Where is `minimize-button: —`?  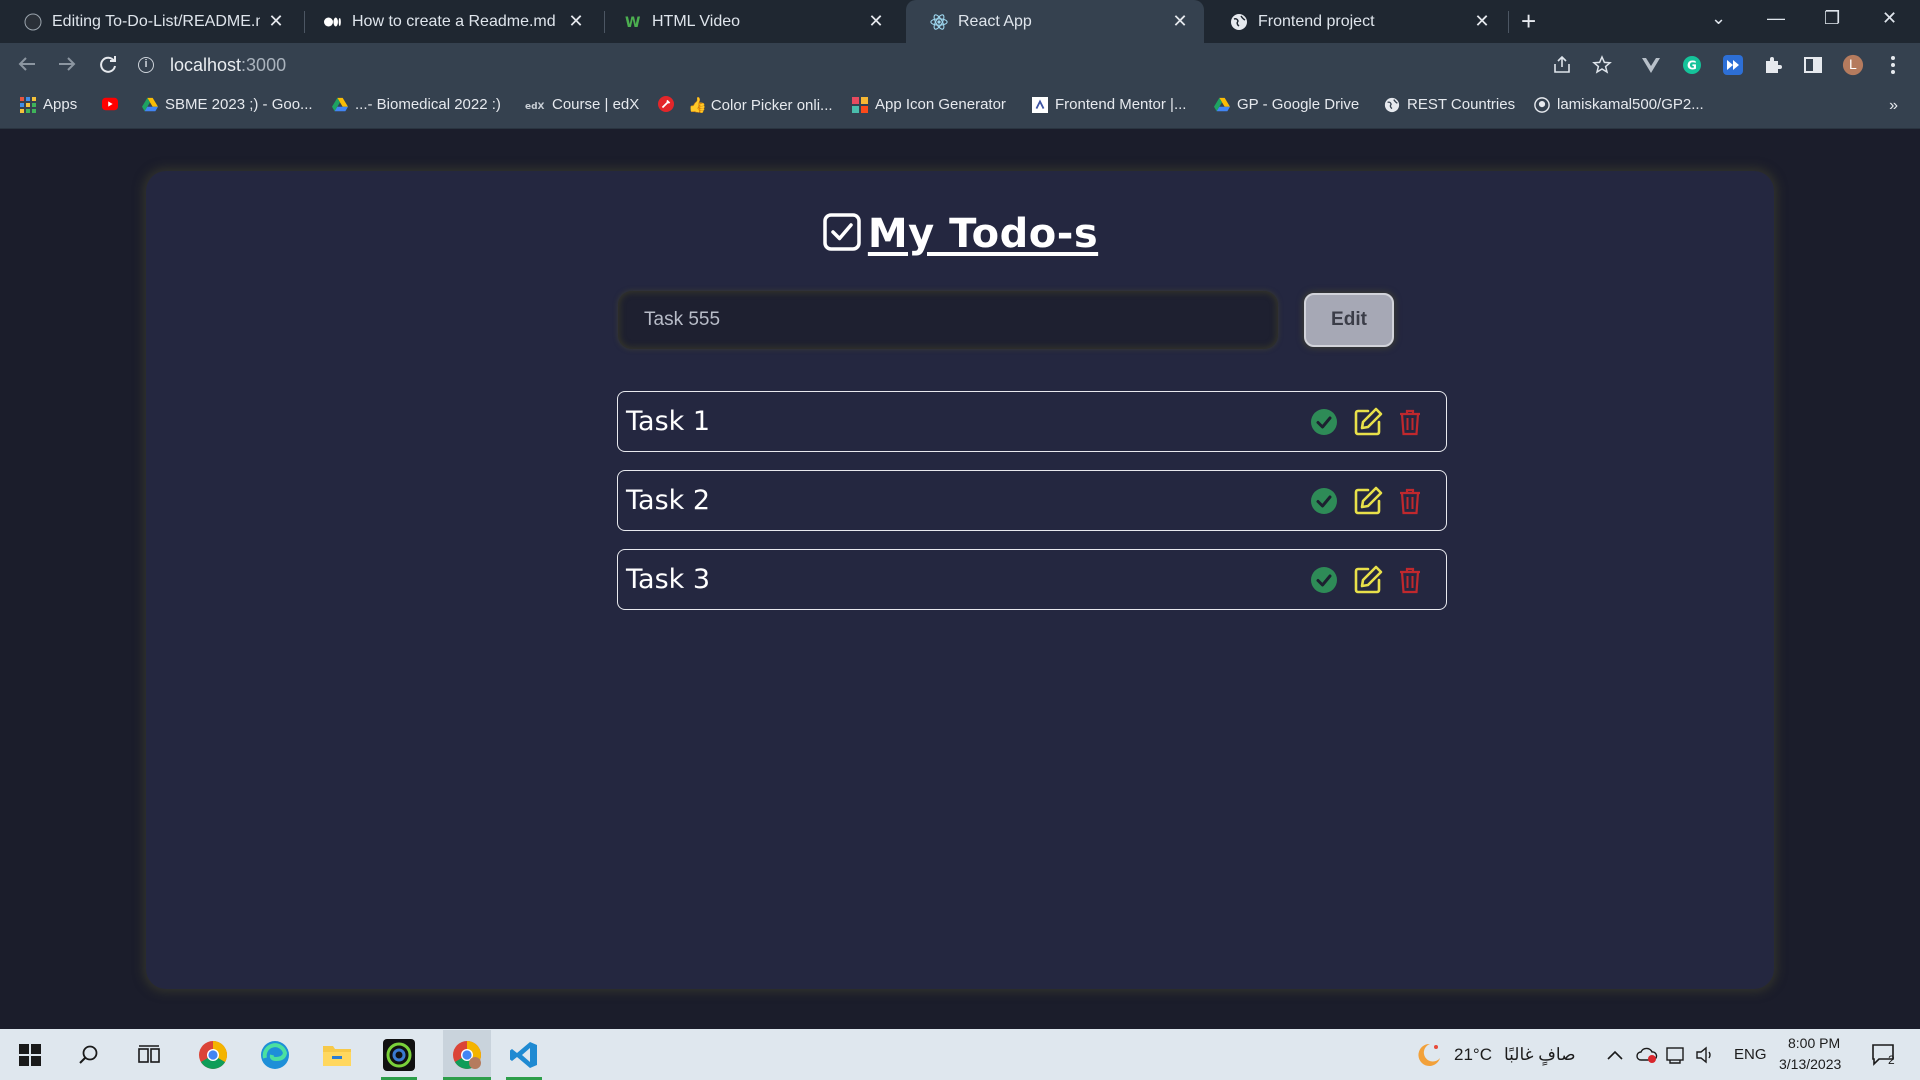
minimize-button: — is located at coordinates (1776, 18).